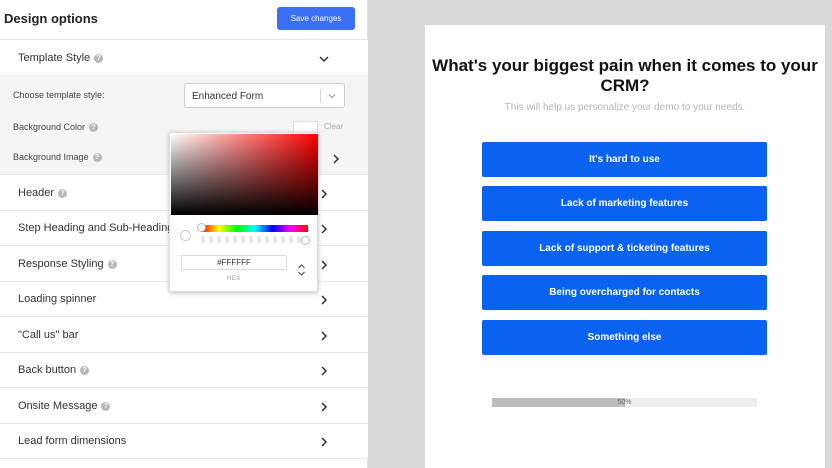 This screenshot has width=832, height=468. What do you see at coordinates (43, 193) in the screenshot?
I see `section-label: Header?` at bounding box center [43, 193].